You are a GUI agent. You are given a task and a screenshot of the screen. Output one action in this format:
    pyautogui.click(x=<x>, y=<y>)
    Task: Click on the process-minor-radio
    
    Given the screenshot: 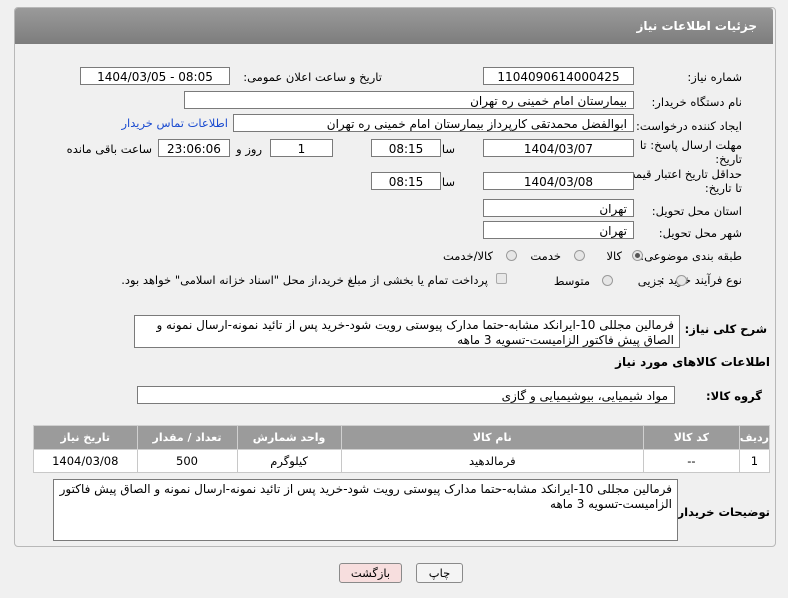 What is the action you would take?
    pyautogui.click(x=681, y=280)
    